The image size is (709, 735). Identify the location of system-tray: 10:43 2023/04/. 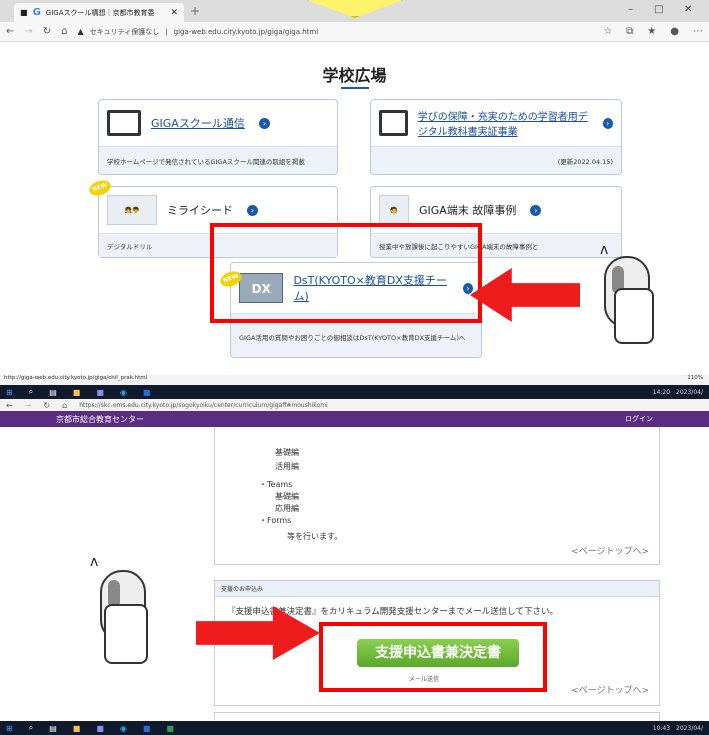
(678, 728).